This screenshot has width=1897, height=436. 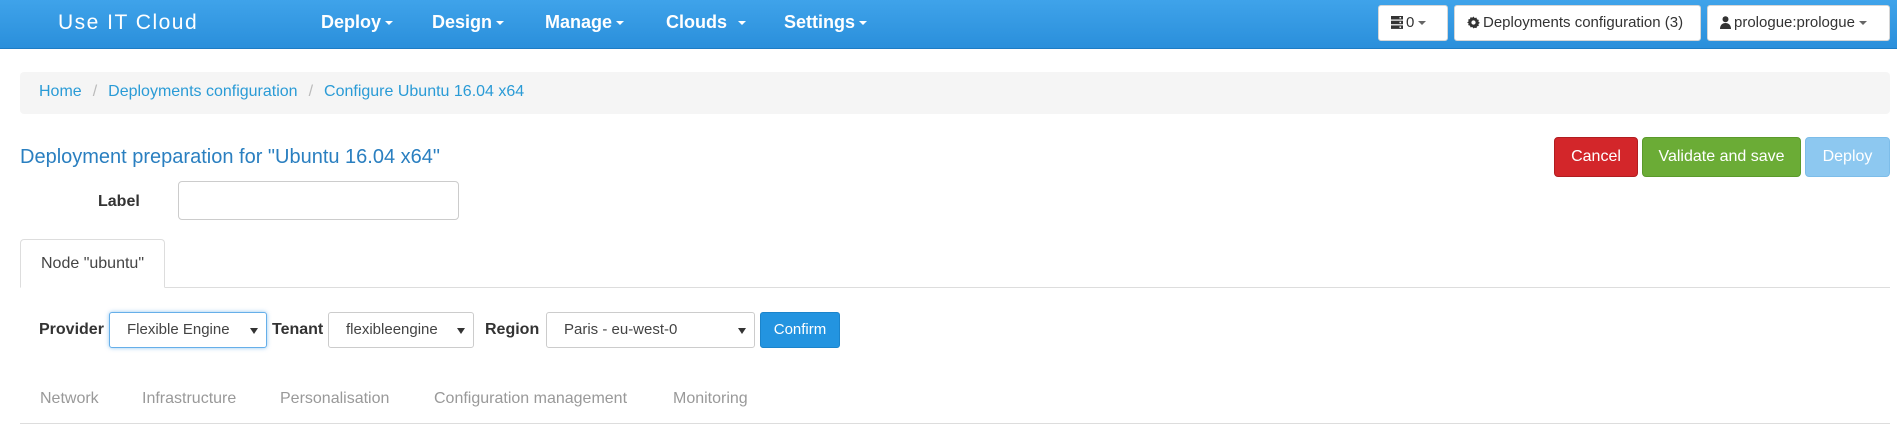 What do you see at coordinates (178, 329) in the screenshot?
I see `provider-select-value: Flexible Engine` at bounding box center [178, 329].